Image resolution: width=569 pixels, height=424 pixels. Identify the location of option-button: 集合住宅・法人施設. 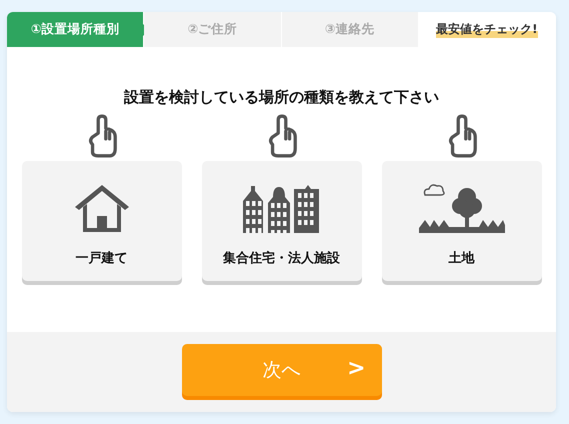
(282, 221).